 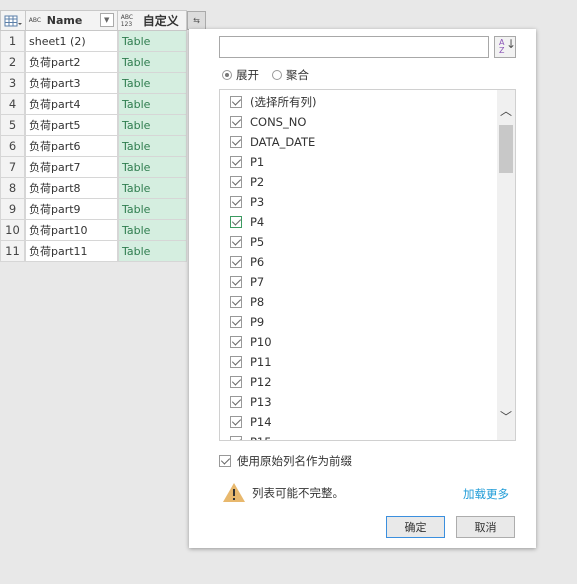 What do you see at coordinates (71, 209) in the screenshot?
I see `name-cell: 负荷part9` at bounding box center [71, 209].